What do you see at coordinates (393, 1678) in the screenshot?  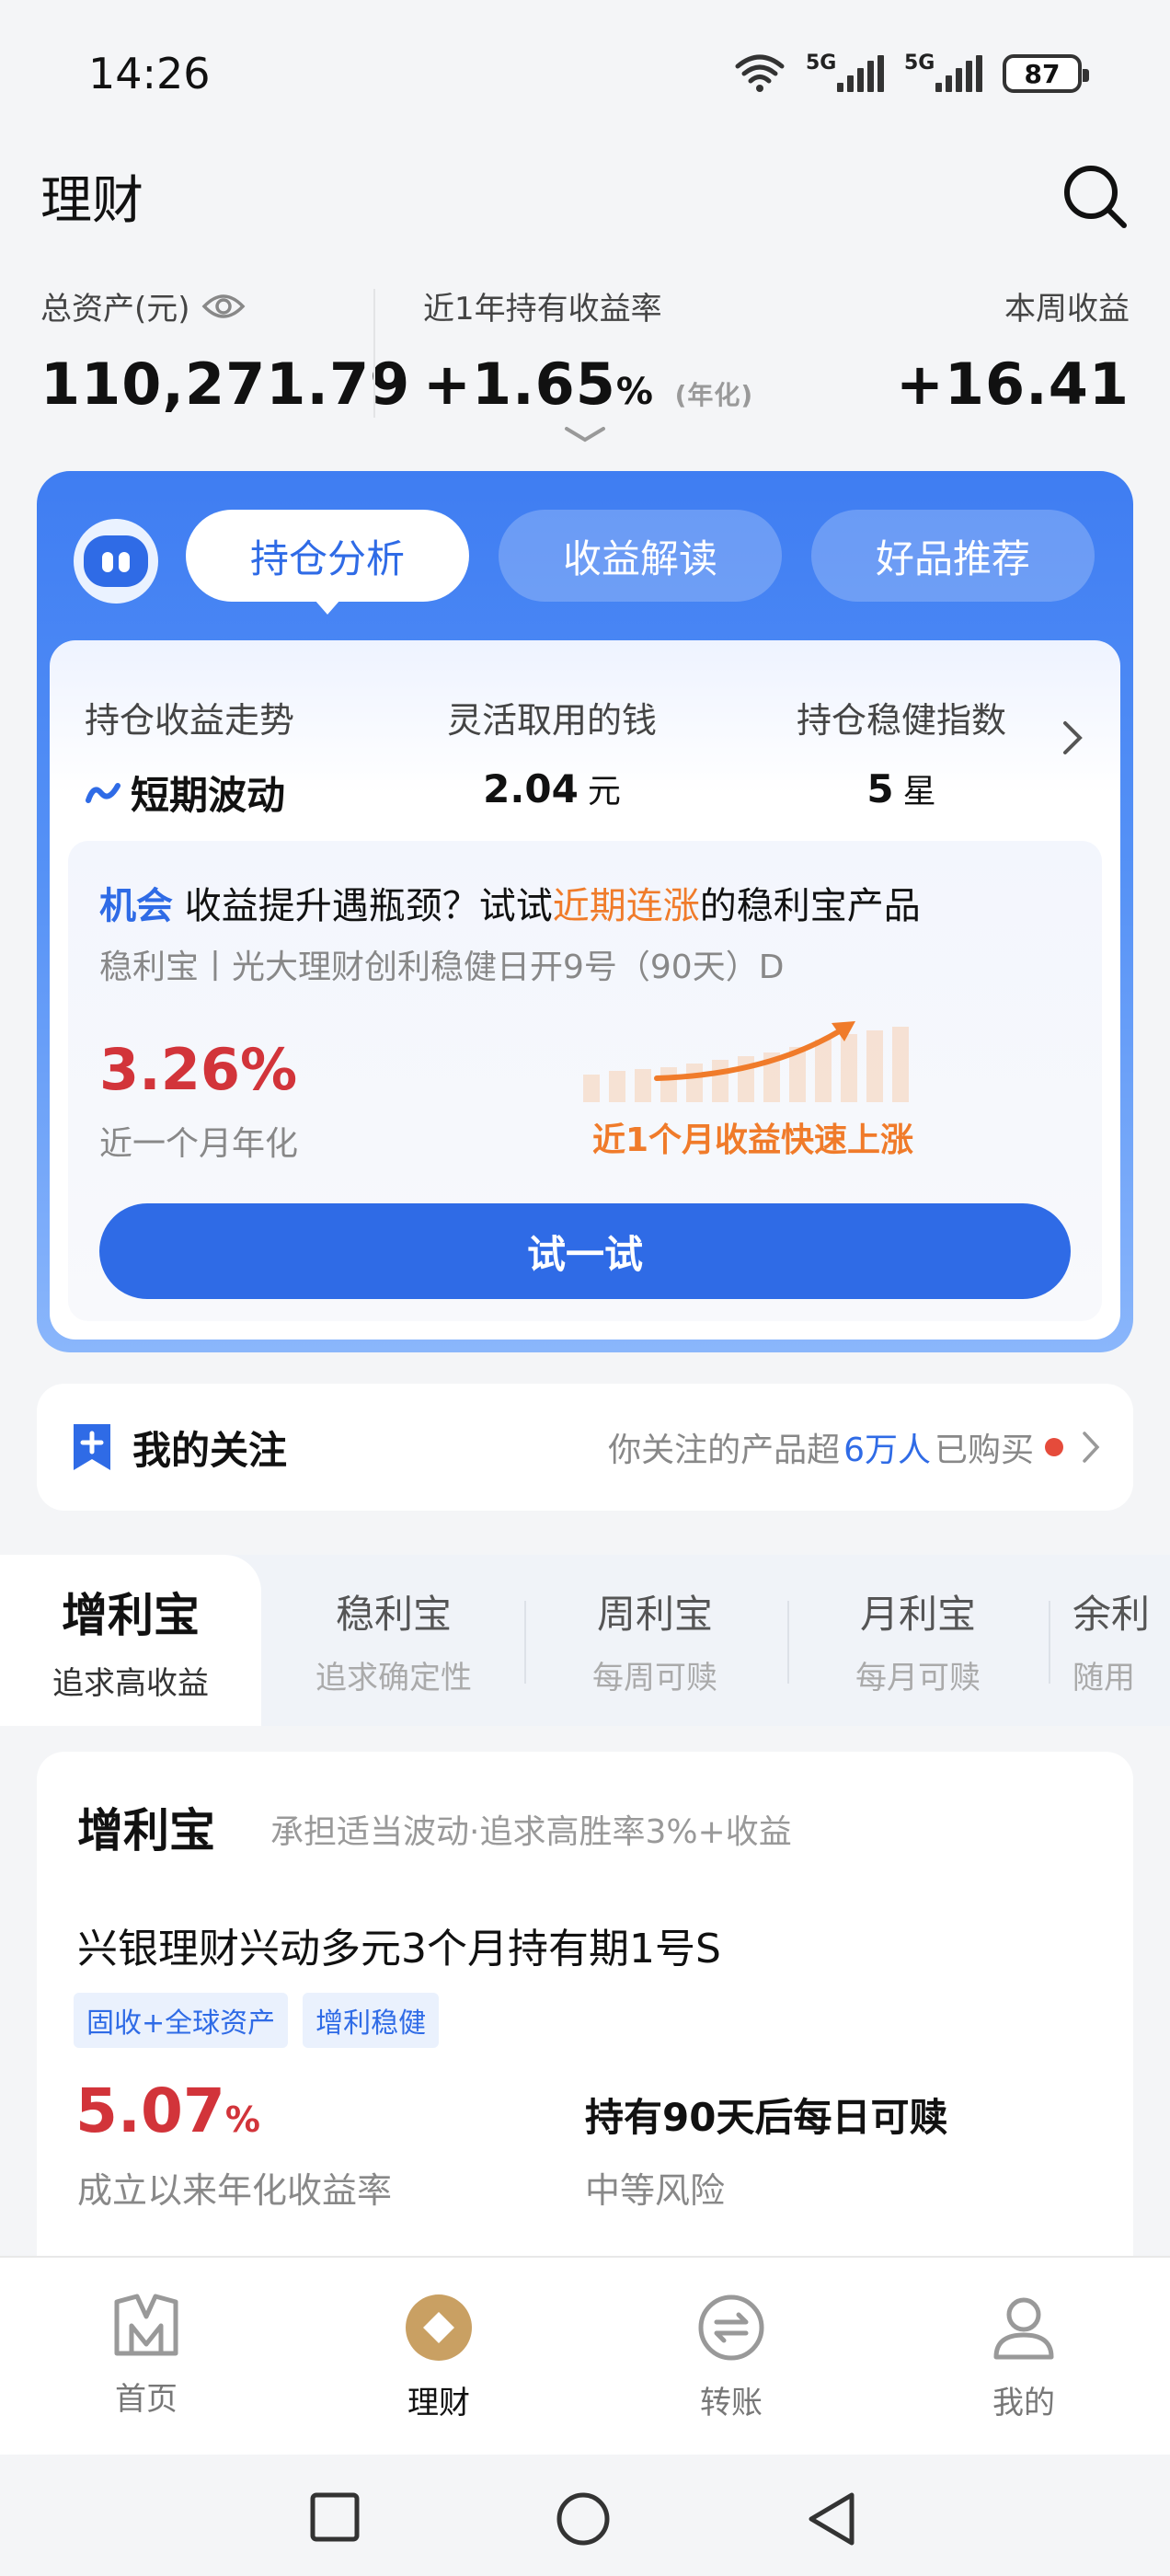 I see `product-tab-desc: 追求确定性` at bounding box center [393, 1678].